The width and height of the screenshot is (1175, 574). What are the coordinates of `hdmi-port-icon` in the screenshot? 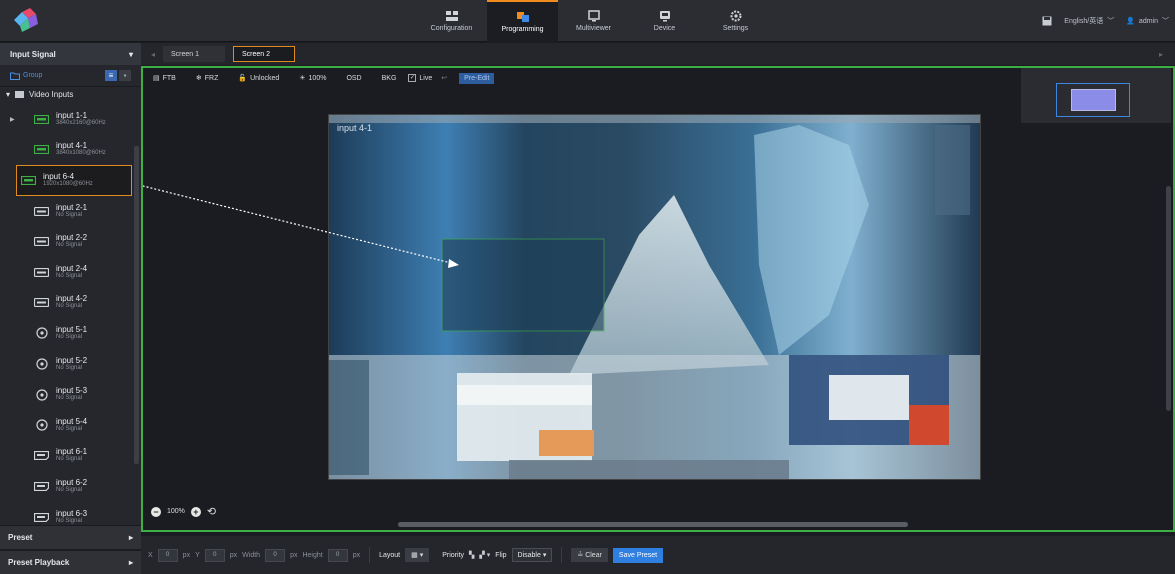 It's located at (41, 150).